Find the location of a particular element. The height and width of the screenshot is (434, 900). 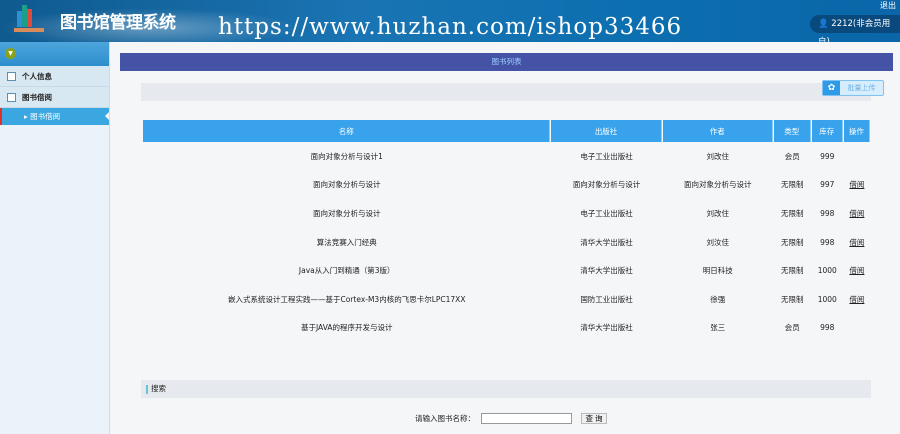

column-header: 名称 is located at coordinates (347, 131).